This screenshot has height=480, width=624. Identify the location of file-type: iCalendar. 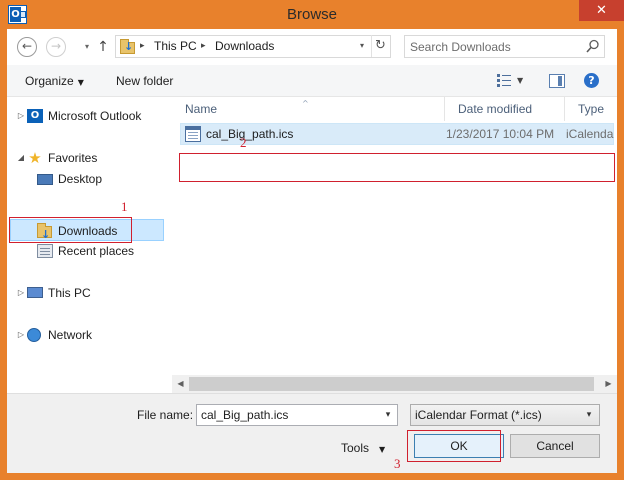
(590, 134).